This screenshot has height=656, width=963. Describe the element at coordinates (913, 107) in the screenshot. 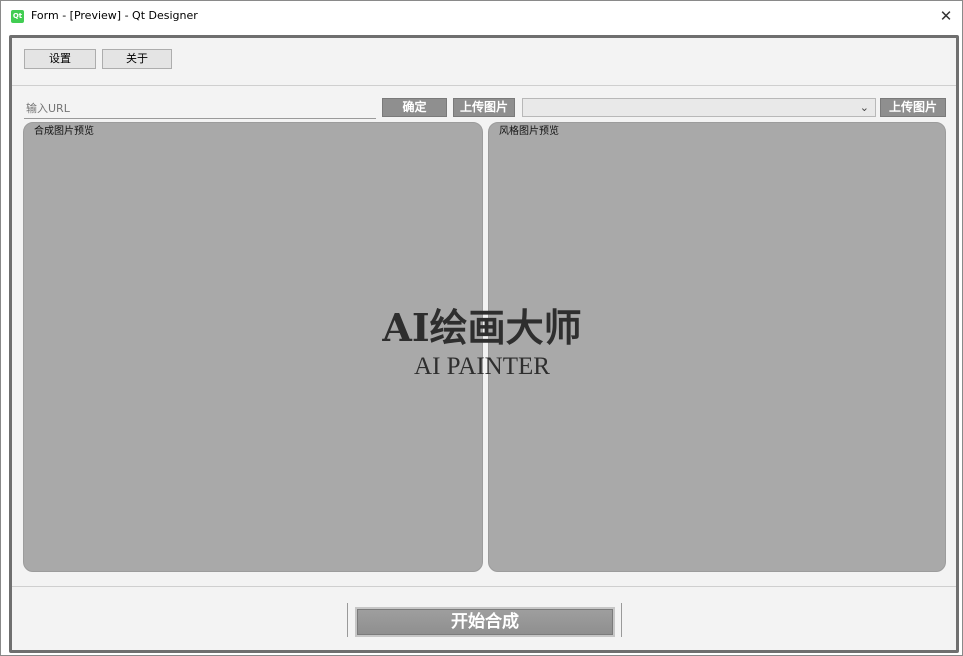

I see `upload-image-button-right: 上传图片` at that location.